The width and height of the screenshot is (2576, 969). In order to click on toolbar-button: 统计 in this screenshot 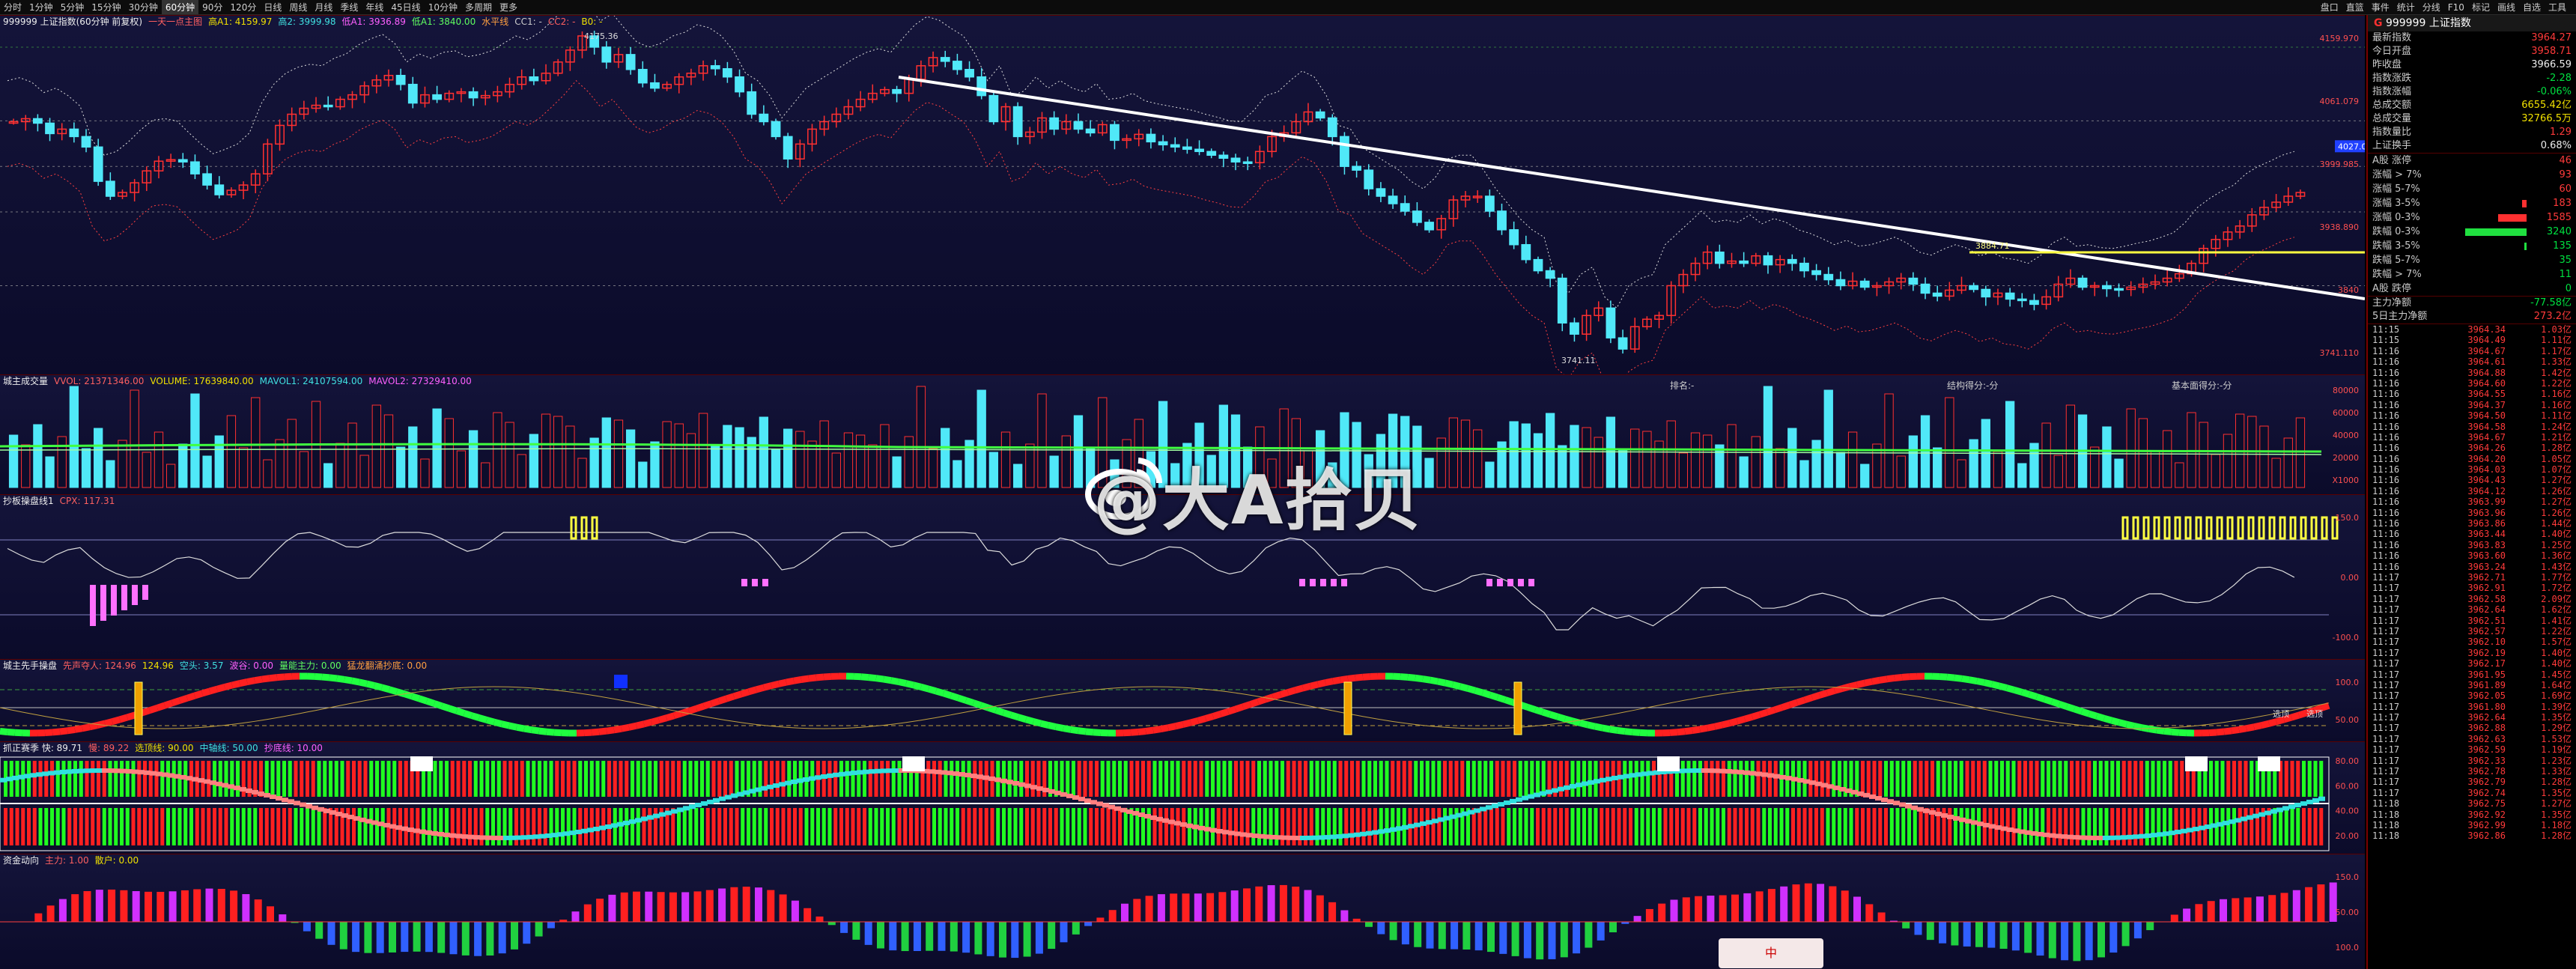, I will do `click(2406, 7)`.